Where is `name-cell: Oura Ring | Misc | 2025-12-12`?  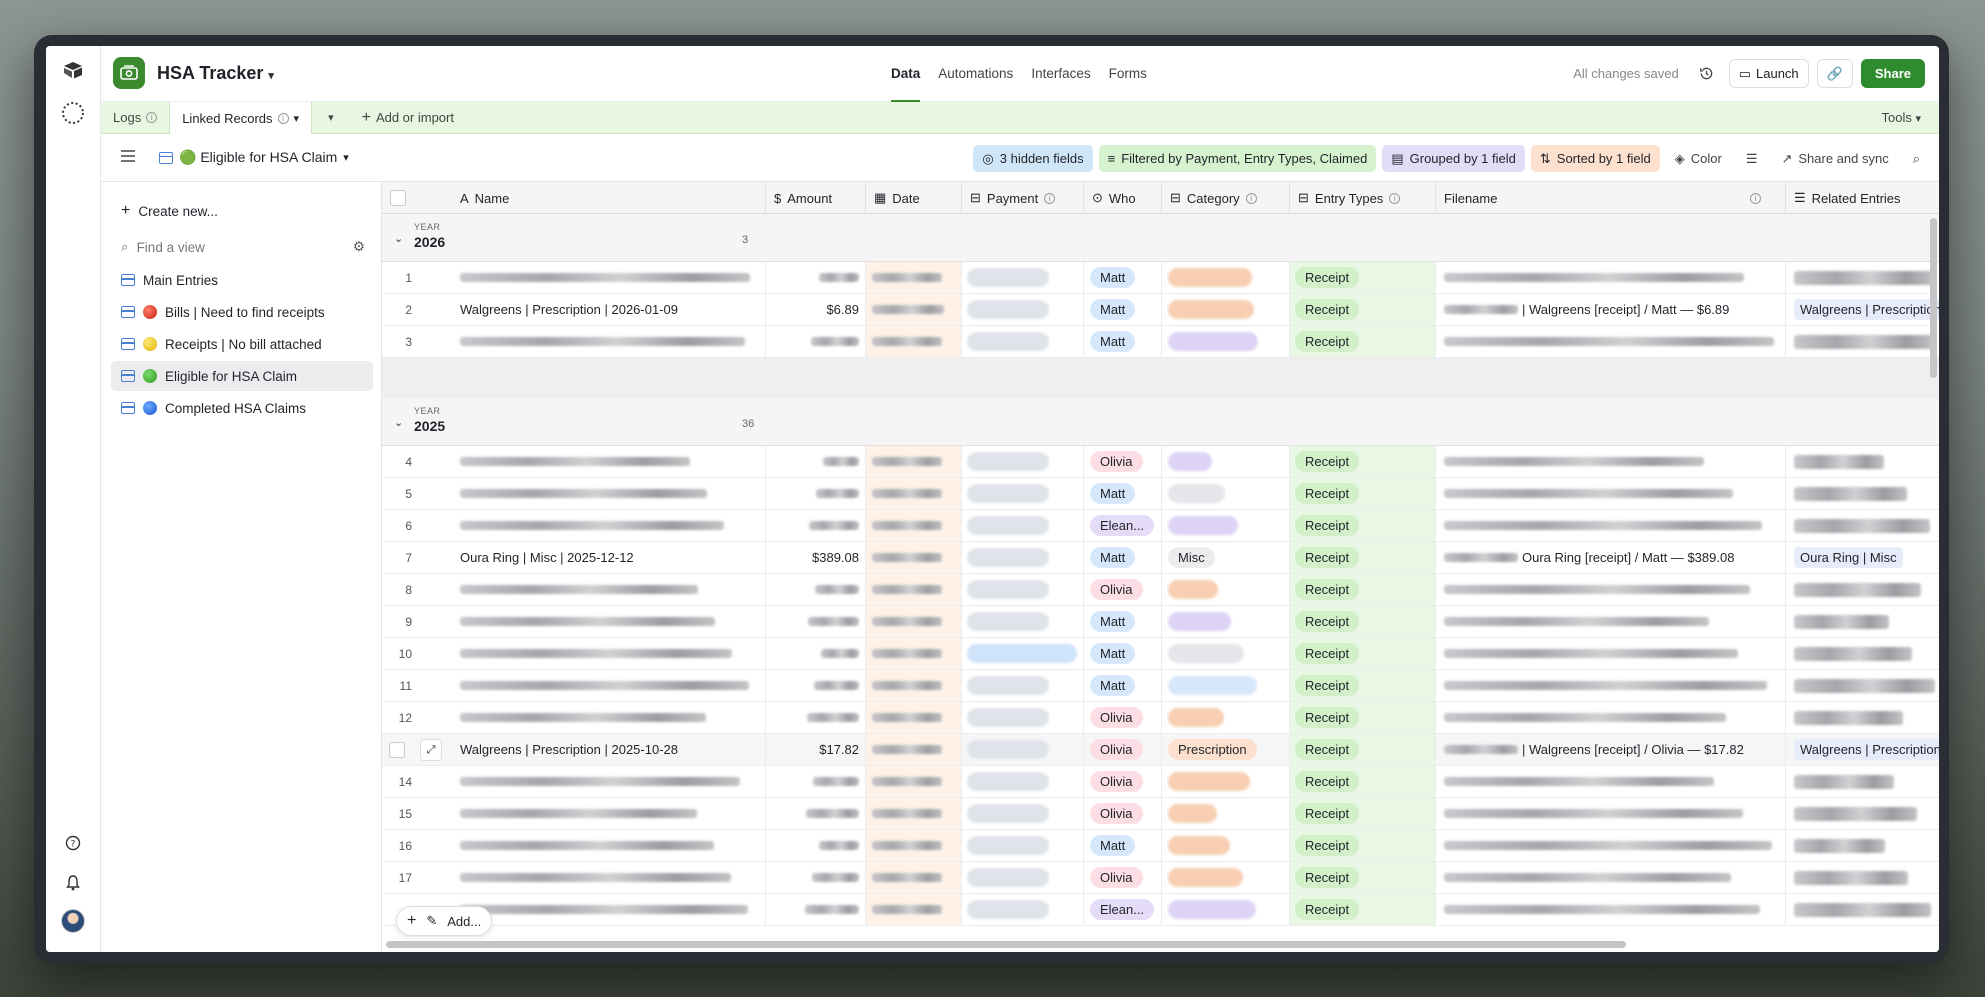
name-cell: Oura Ring | Misc | 2025-12-12 is located at coordinates (609, 557).